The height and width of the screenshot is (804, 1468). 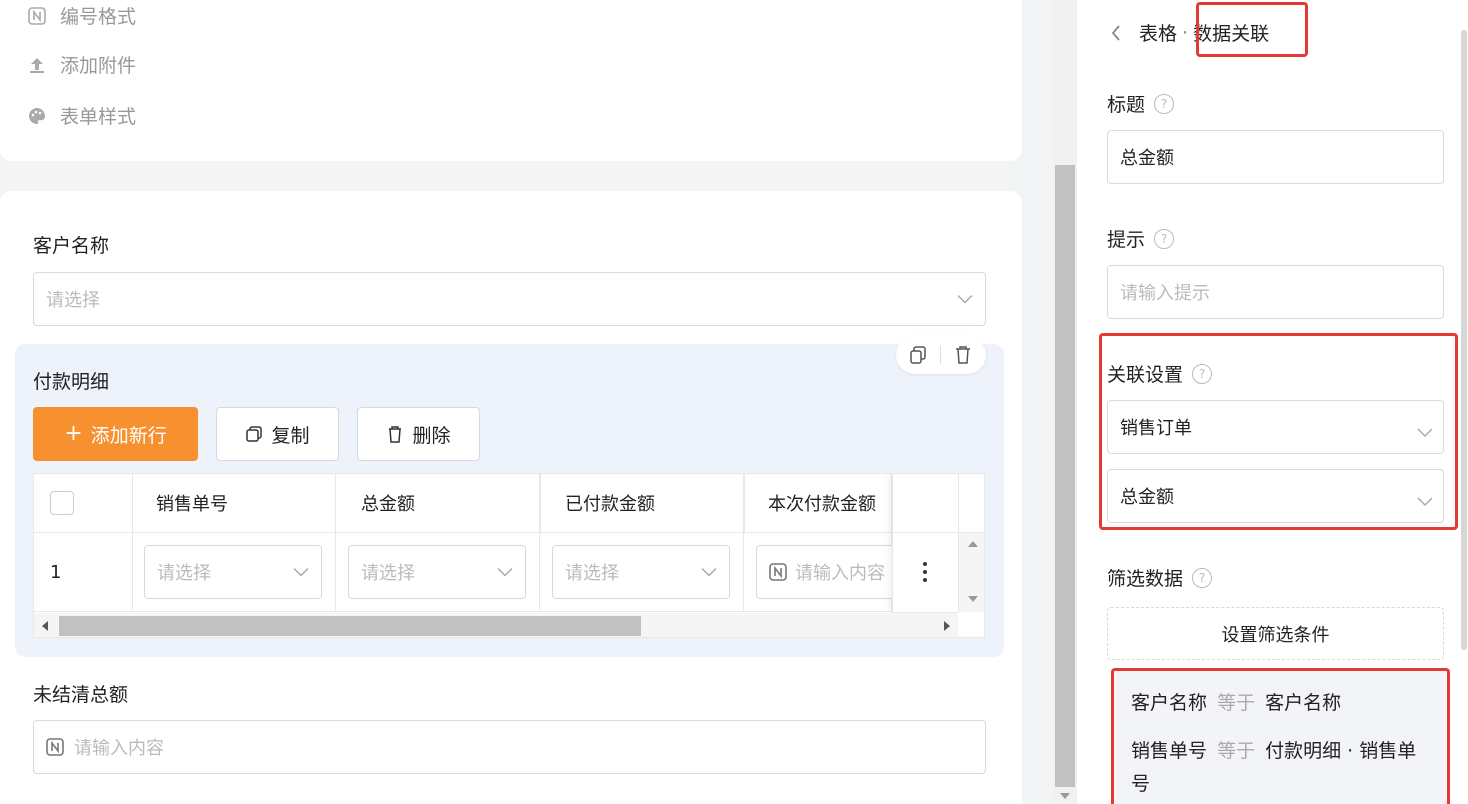 I want to click on subtable-title: 付款明细, so click(x=71, y=382).